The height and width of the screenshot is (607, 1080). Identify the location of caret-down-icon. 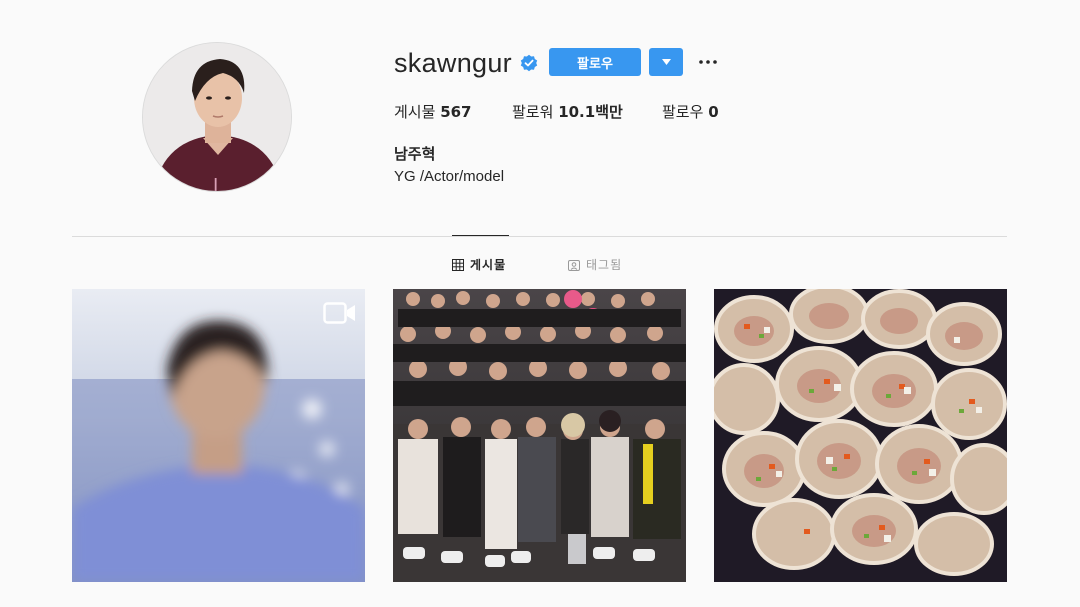
(666, 62).